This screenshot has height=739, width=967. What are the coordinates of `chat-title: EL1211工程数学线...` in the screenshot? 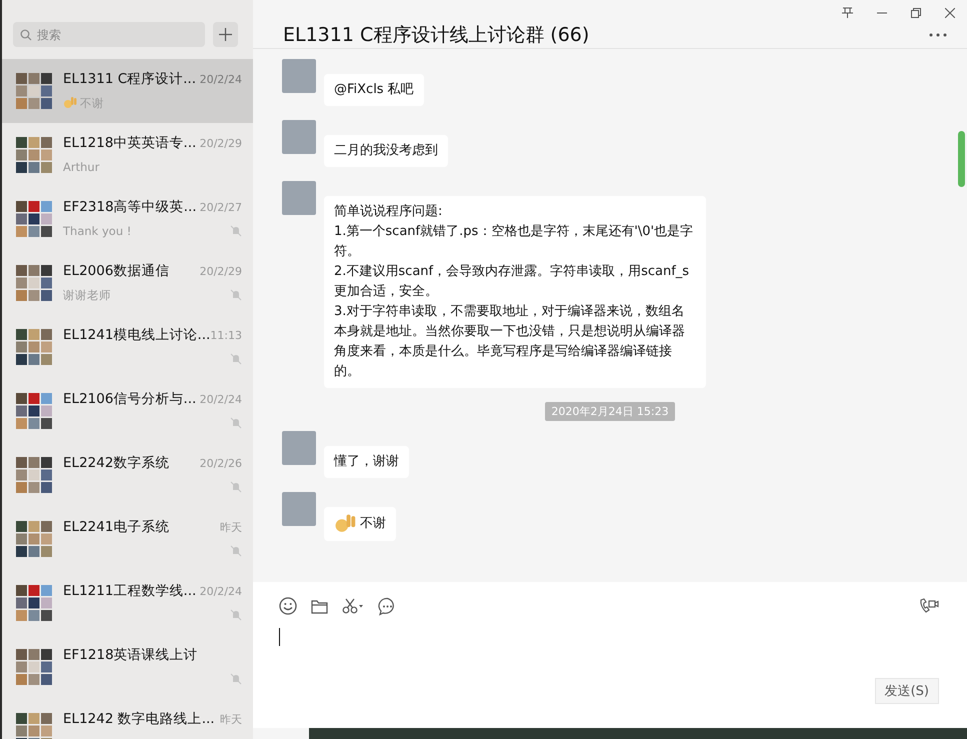 It's located at (129, 591).